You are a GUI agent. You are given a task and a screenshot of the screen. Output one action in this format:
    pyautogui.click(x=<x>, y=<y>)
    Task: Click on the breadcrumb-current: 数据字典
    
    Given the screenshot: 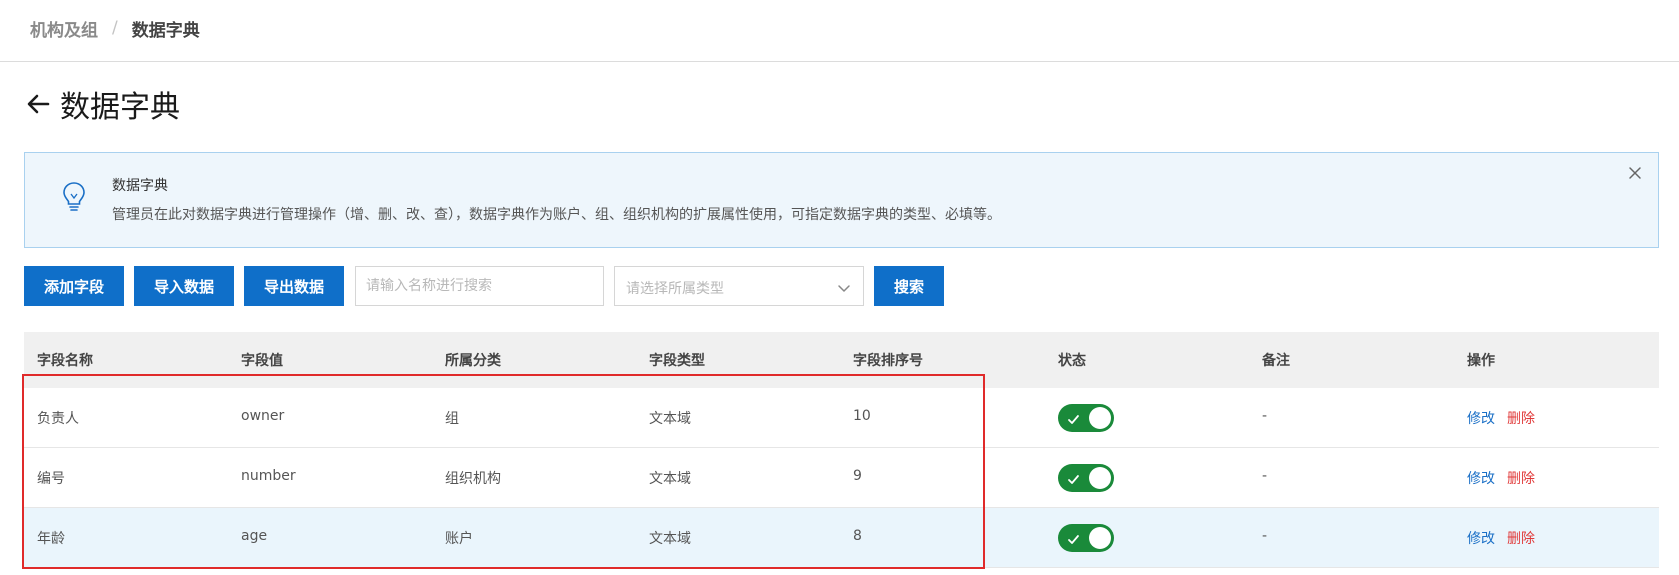 What is the action you would take?
    pyautogui.click(x=165, y=30)
    